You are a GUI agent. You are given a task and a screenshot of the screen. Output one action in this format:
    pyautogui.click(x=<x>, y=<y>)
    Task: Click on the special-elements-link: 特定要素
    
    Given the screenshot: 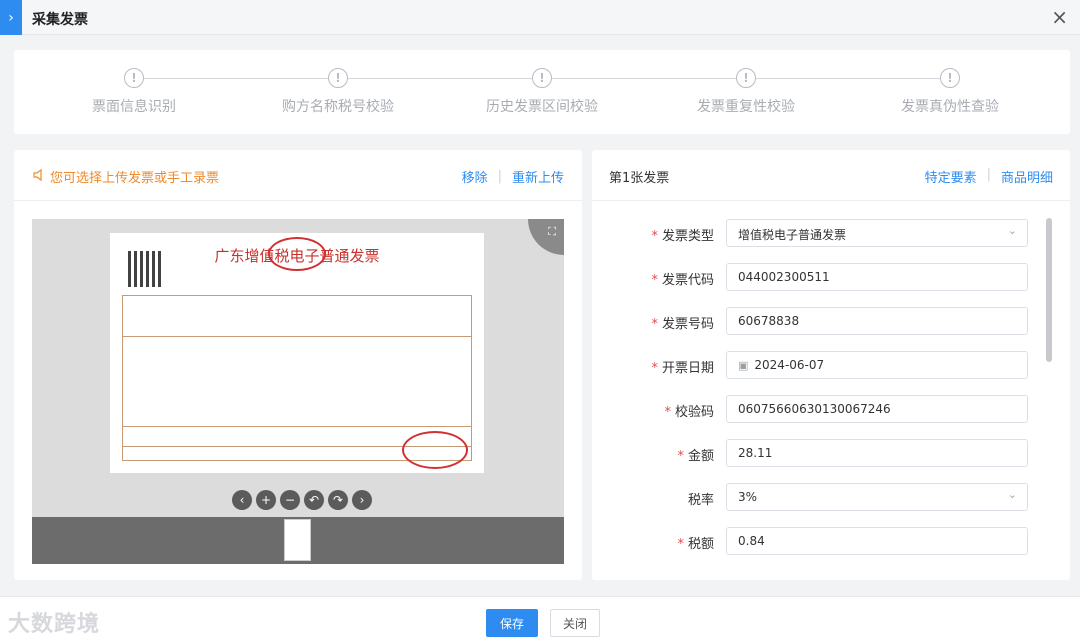 What is the action you would take?
    pyautogui.click(x=951, y=176)
    